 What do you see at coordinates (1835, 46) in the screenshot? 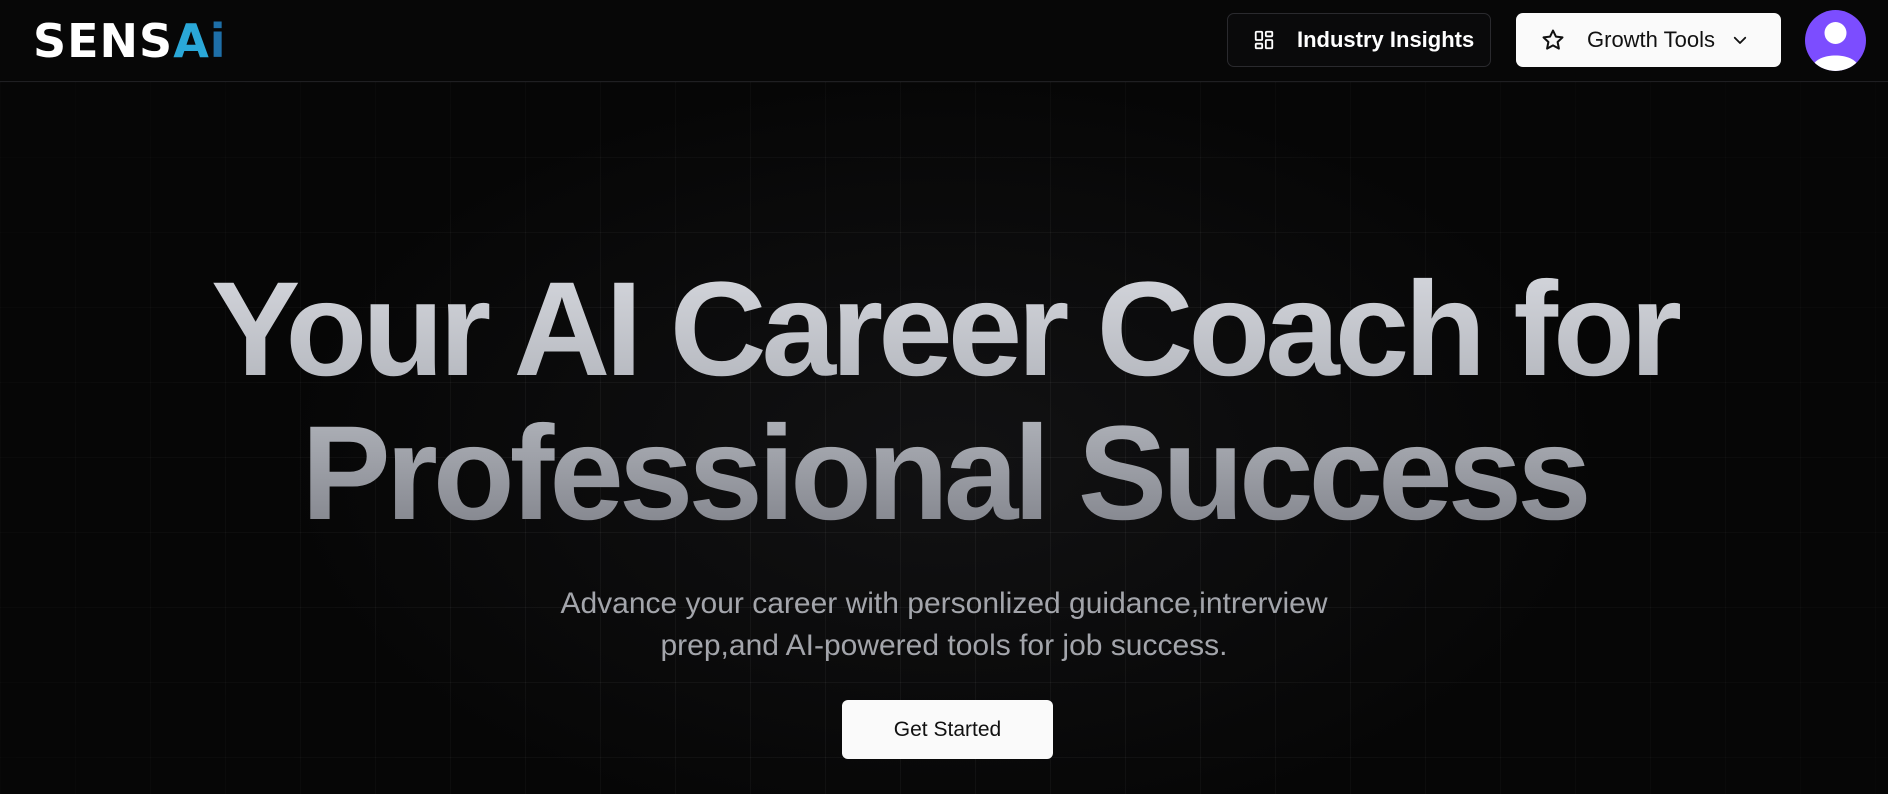
I see `user-avatar-icon` at bounding box center [1835, 46].